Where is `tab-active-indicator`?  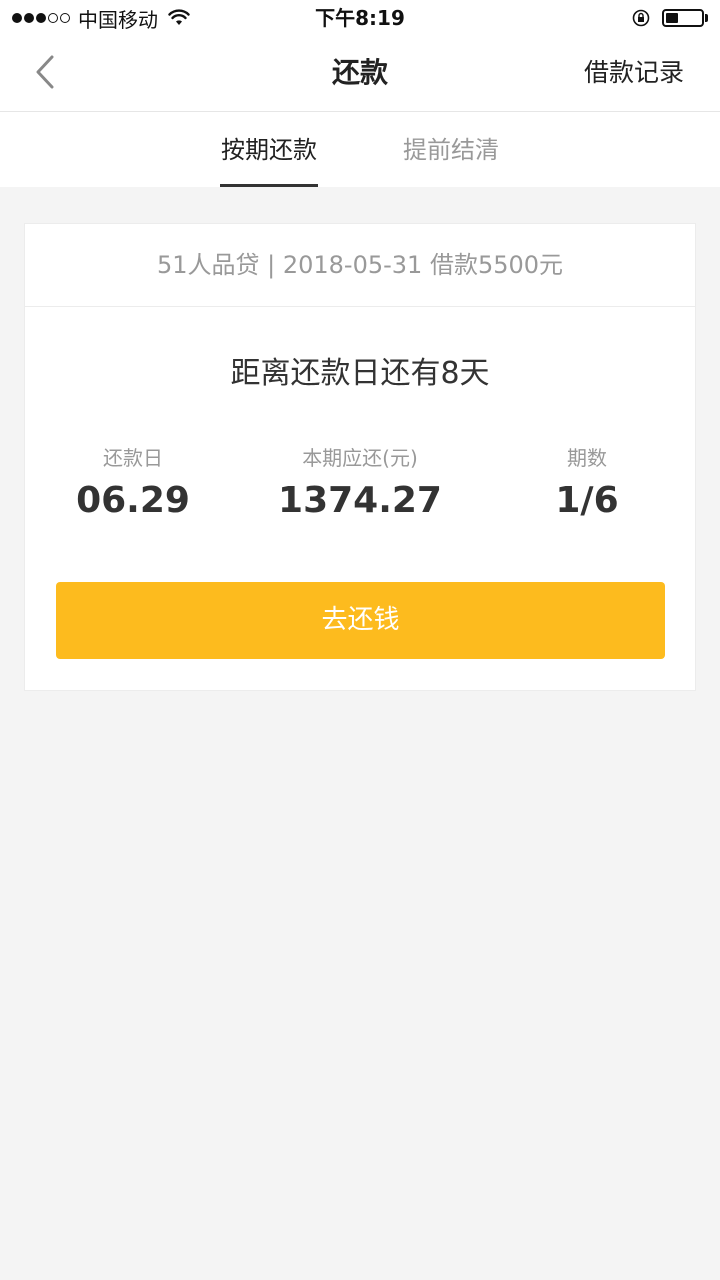 tab-active-indicator is located at coordinates (269, 185).